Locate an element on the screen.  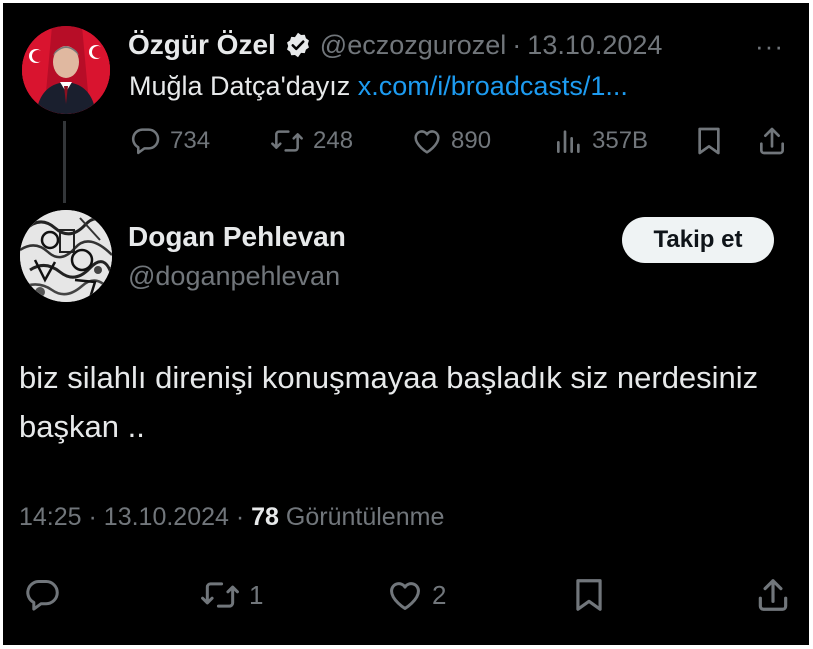
reply-tweet-actions: 1 2 is located at coordinates (406, 595).